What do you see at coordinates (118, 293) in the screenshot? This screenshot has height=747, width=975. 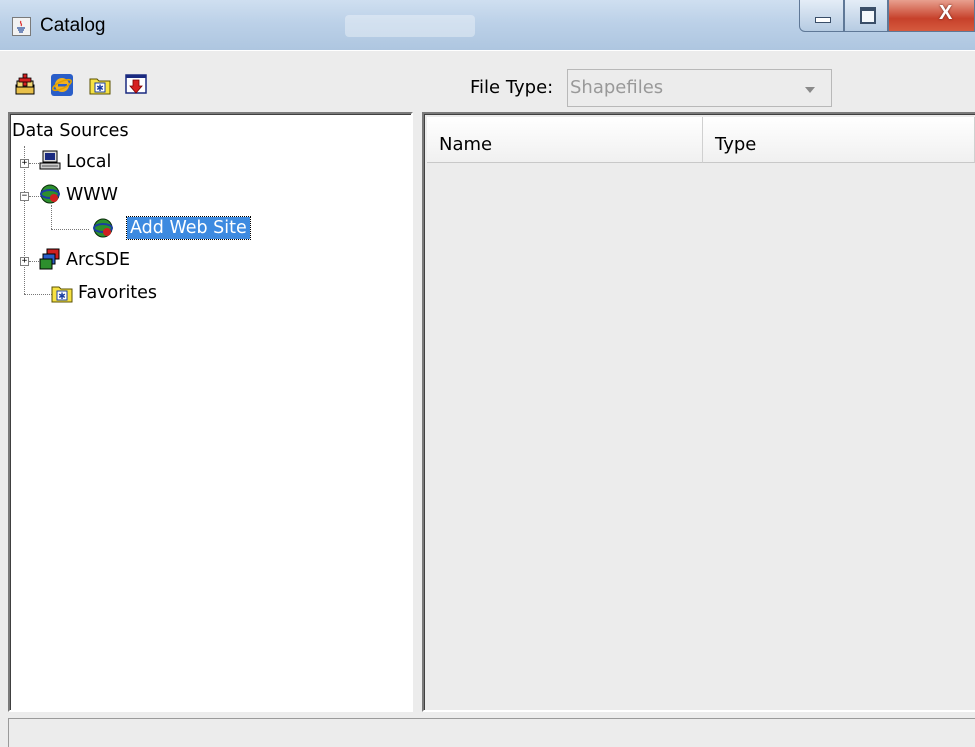 I see `tree-node-label: Favorites` at bounding box center [118, 293].